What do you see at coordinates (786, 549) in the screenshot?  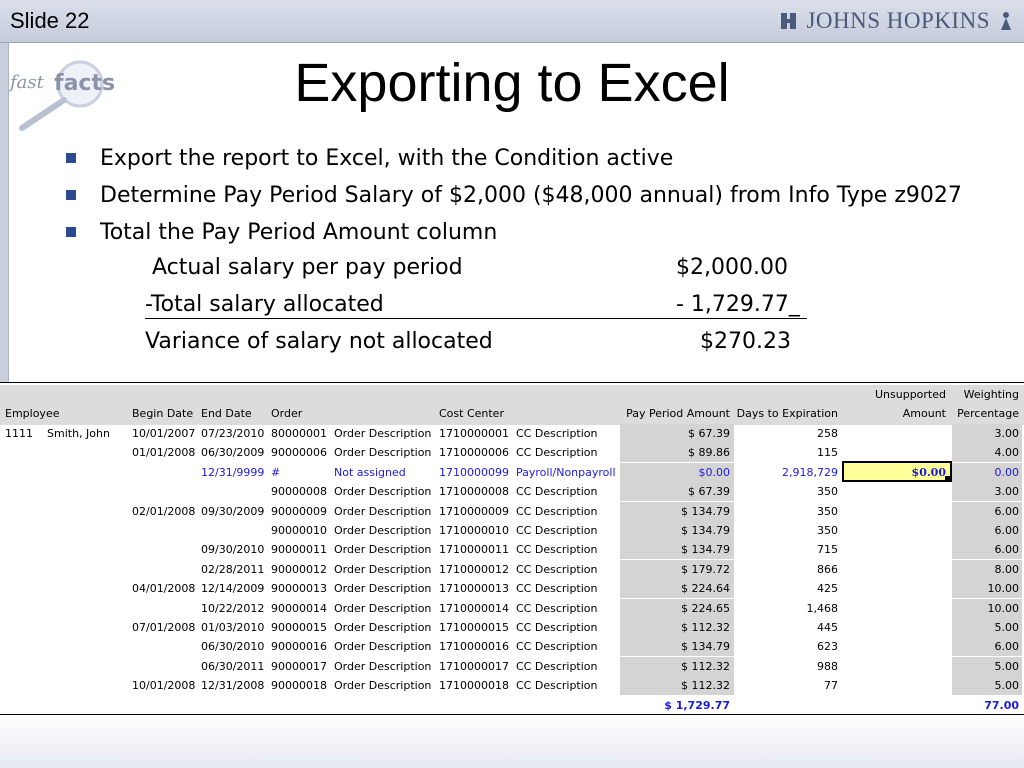 I see `days-to-expiration: 715` at bounding box center [786, 549].